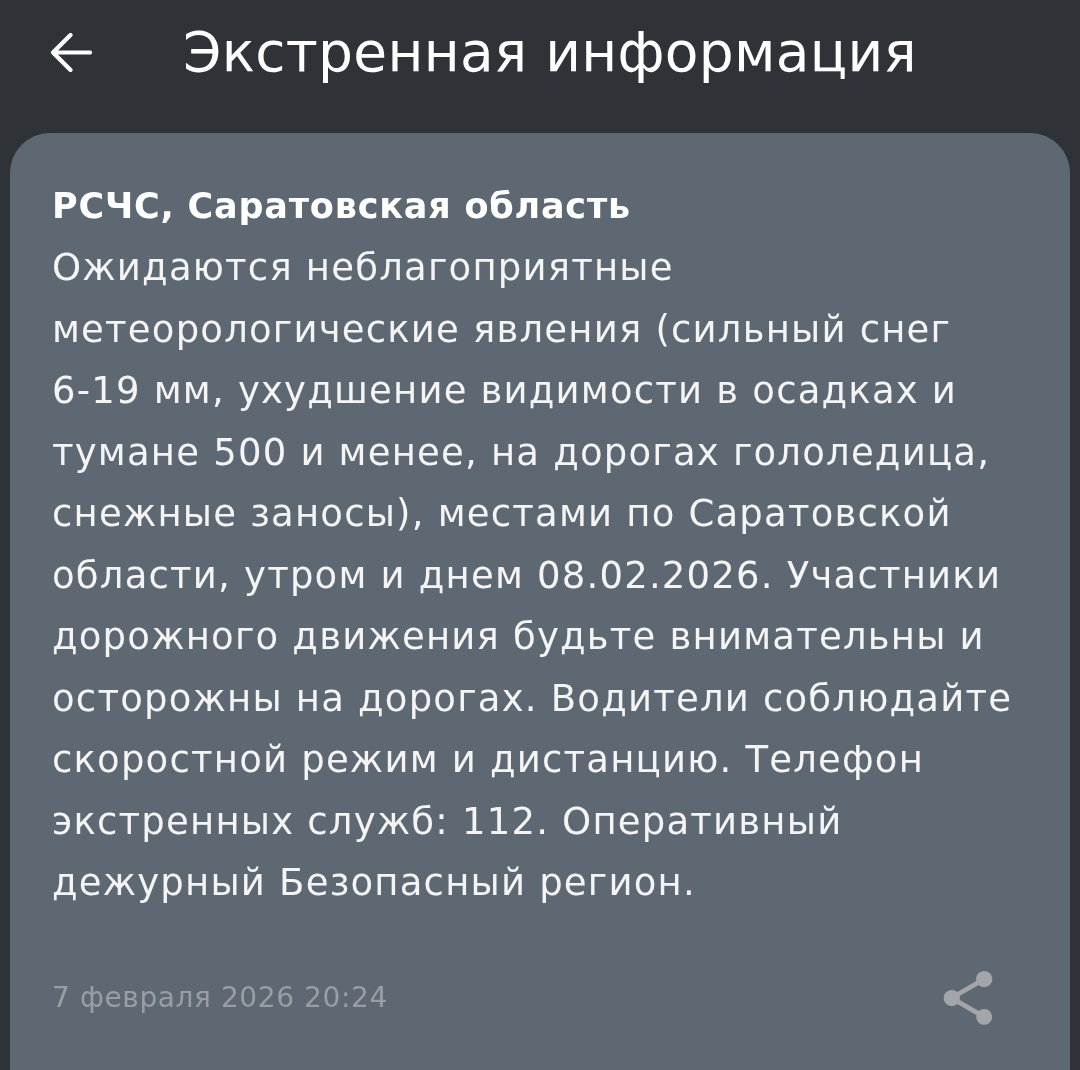 This screenshot has width=1080, height=1070. What do you see at coordinates (342, 206) in the screenshot?
I see `alert-sender: РСЧС, Саратовская область` at bounding box center [342, 206].